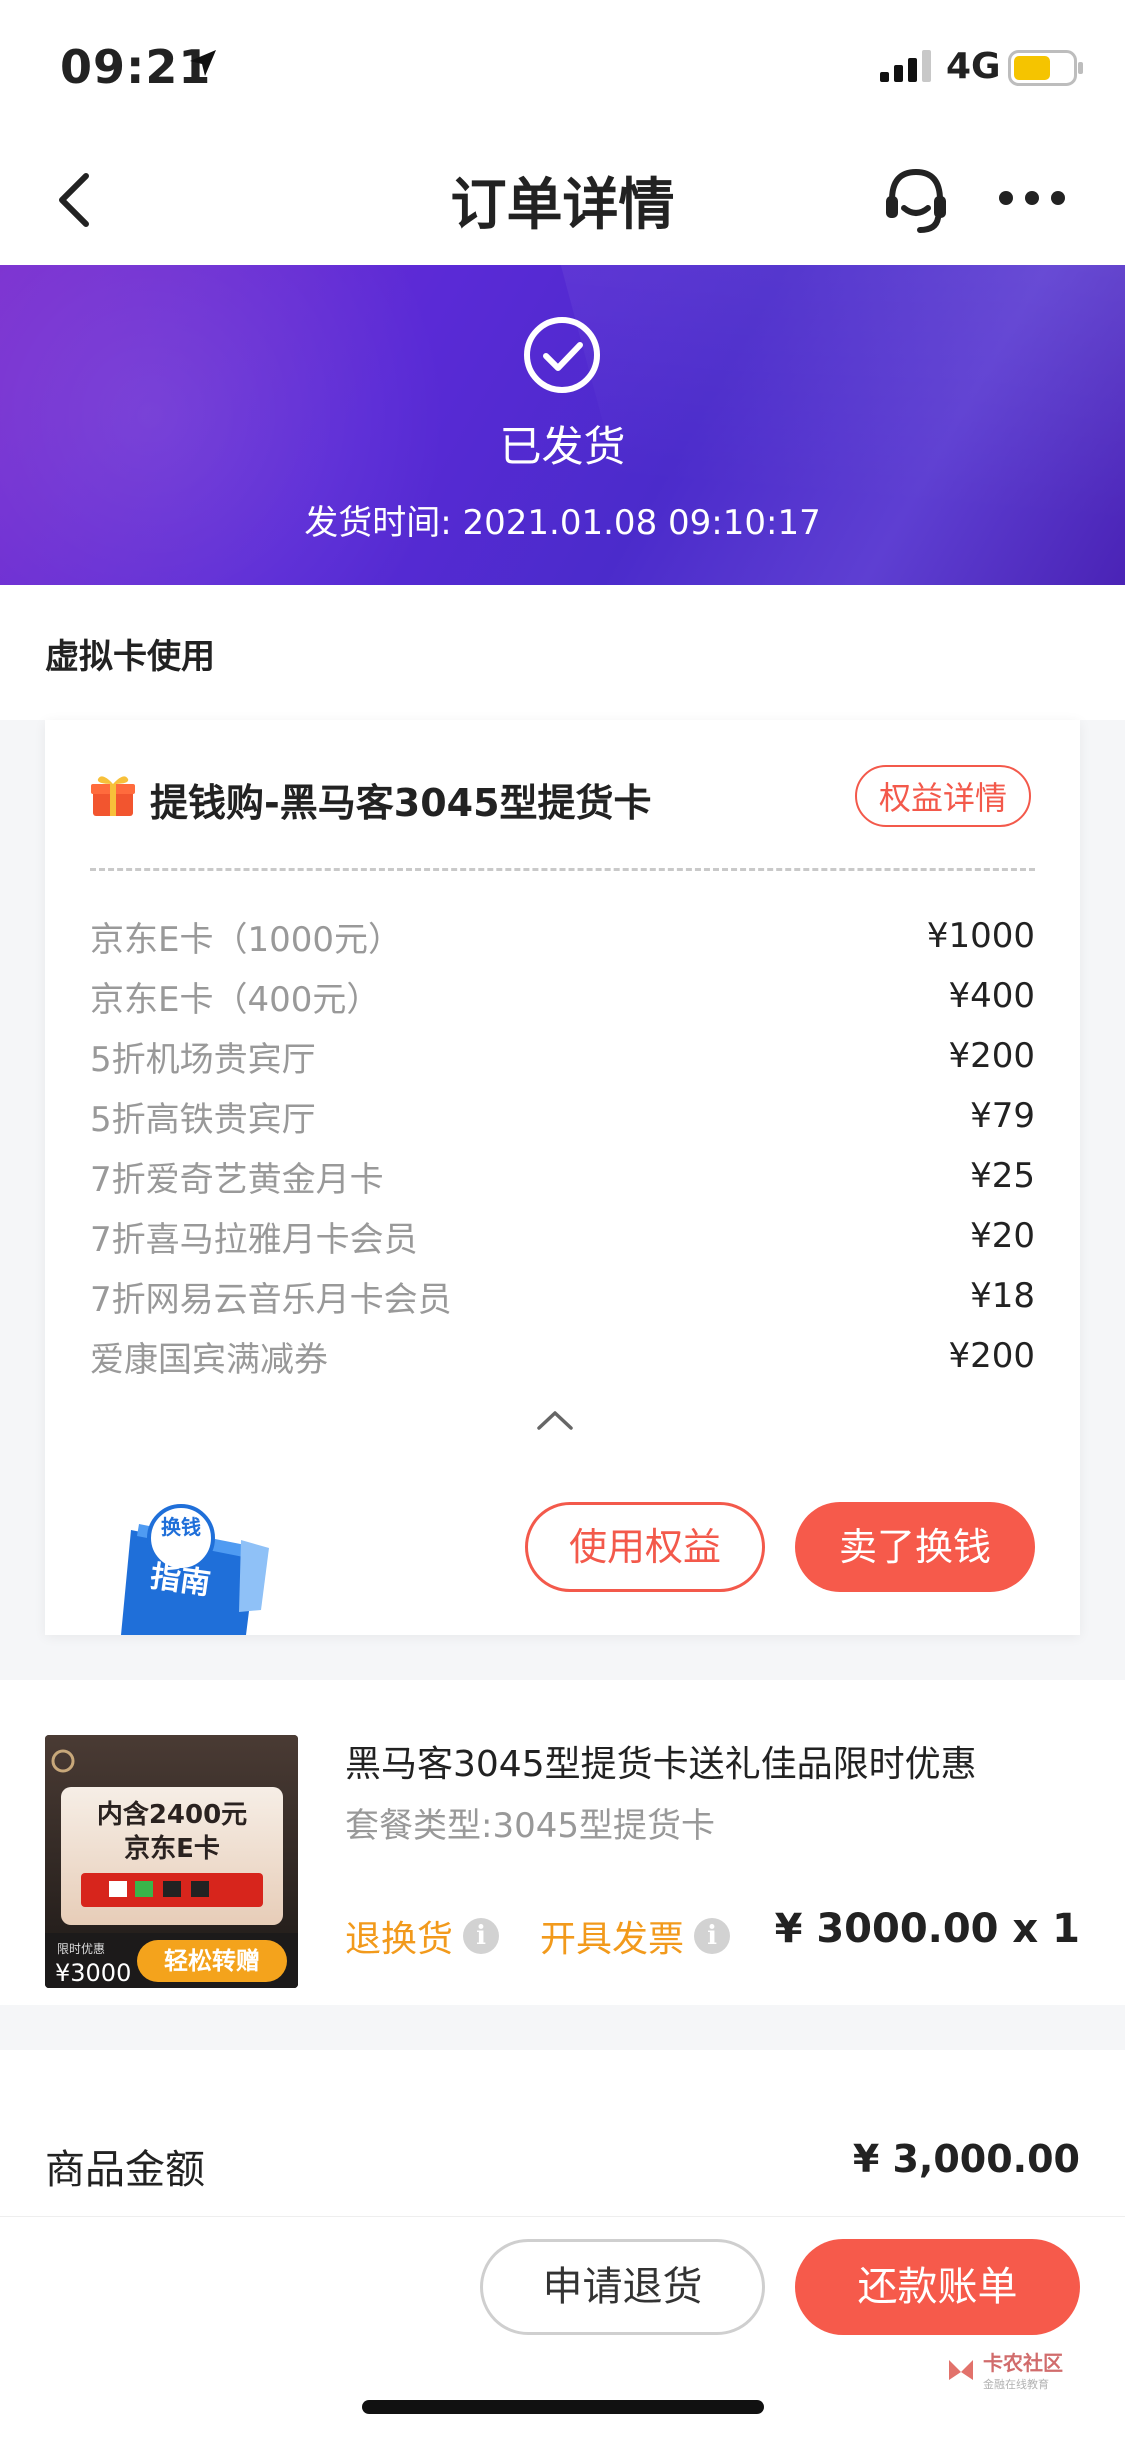 The height and width of the screenshot is (2437, 1125). I want to click on benefit-details-button: 权益详情, so click(943, 796).